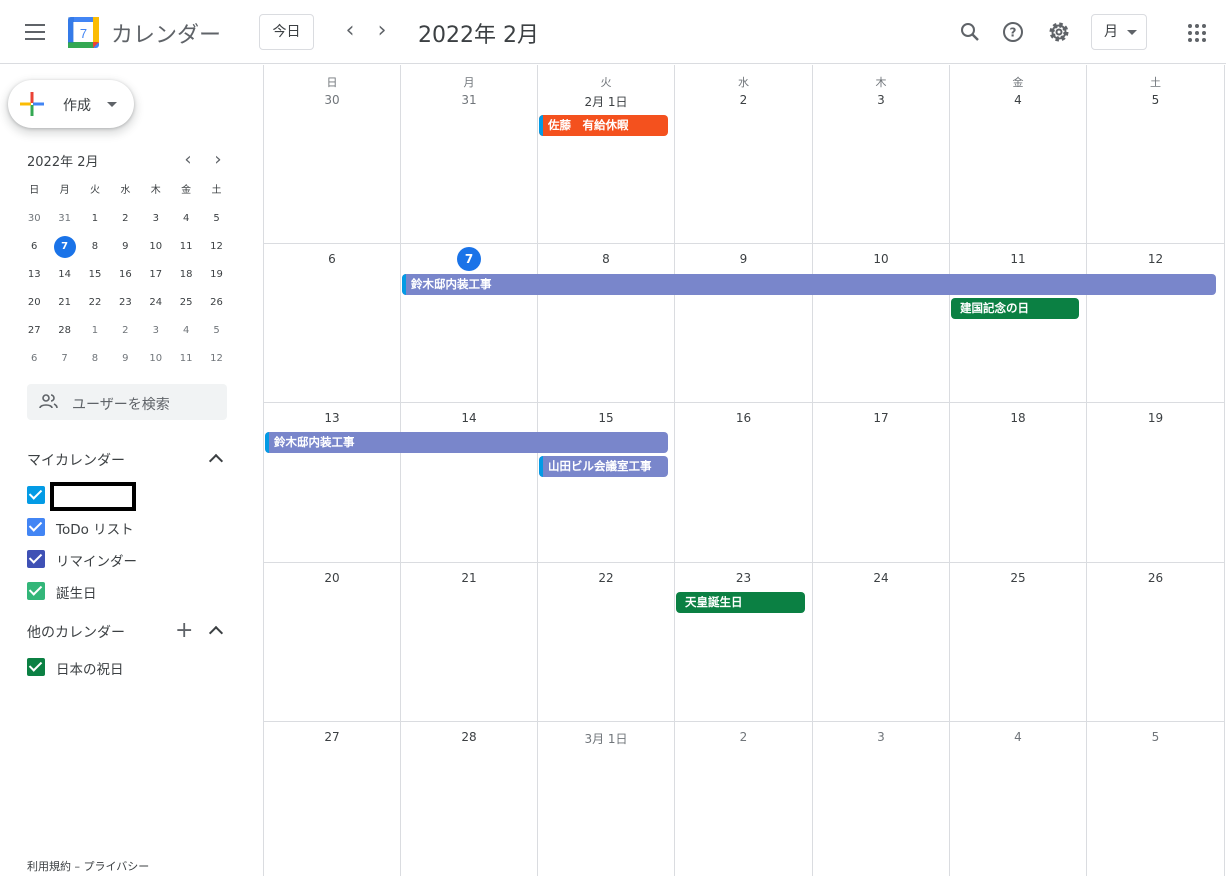 This screenshot has width=1226, height=876. Describe the element at coordinates (1018, 154) in the screenshot. I see `day-cell: 金 4` at that location.